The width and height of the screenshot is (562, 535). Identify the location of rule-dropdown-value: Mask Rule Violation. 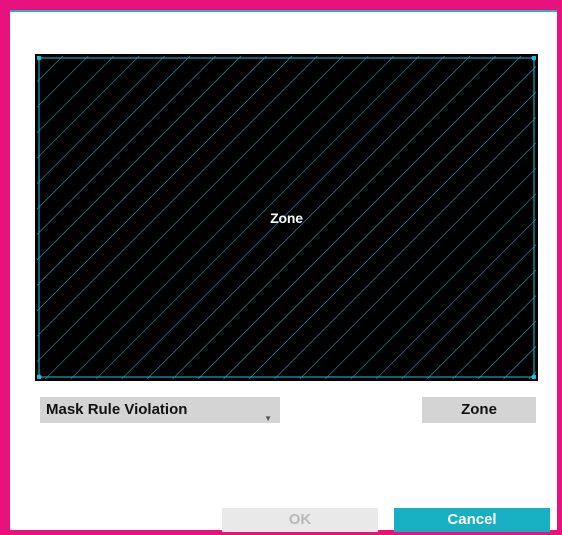
(117, 409).